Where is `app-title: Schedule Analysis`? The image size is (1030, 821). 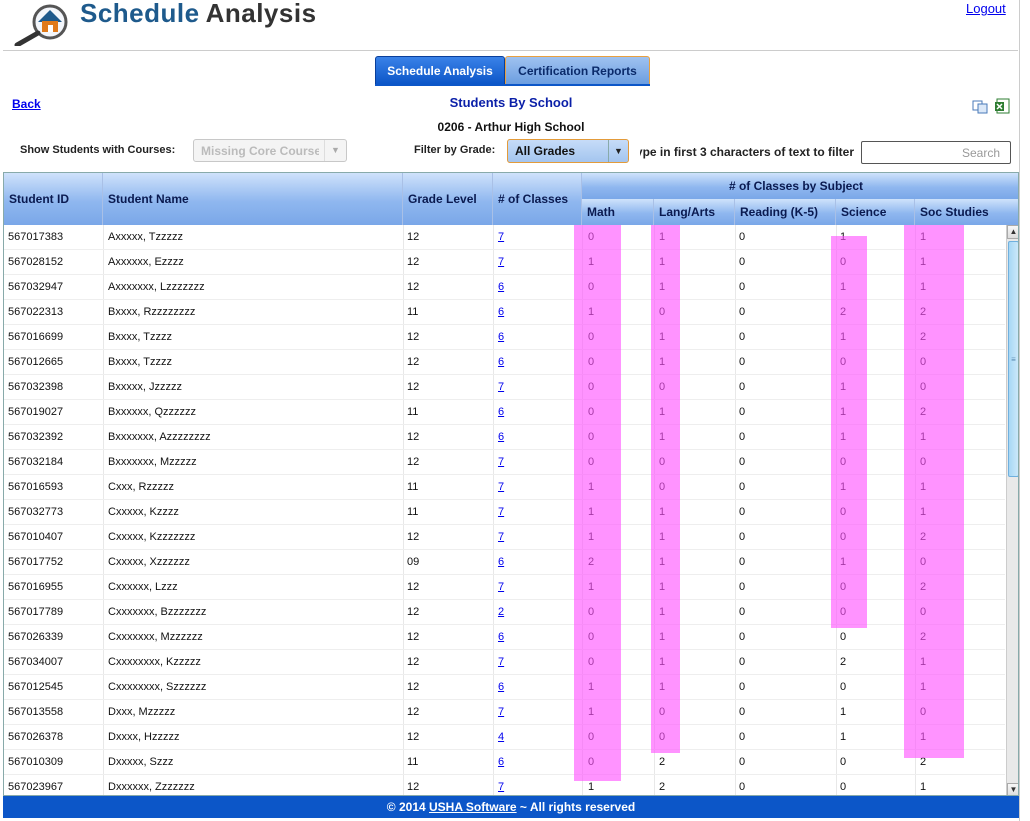 app-title: Schedule Analysis is located at coordinates (198, 14).